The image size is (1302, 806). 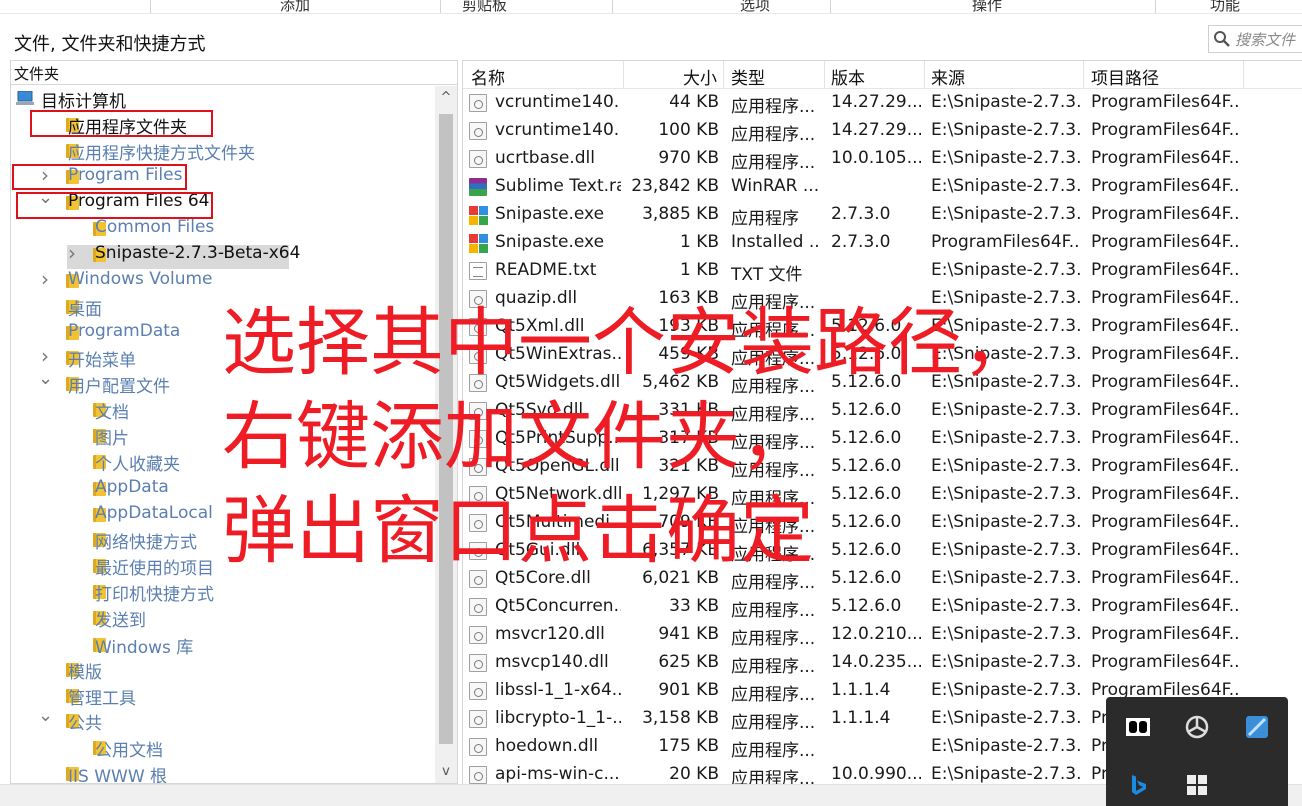 I want to click on tree-node: 模版, so click(x=221, y=670).